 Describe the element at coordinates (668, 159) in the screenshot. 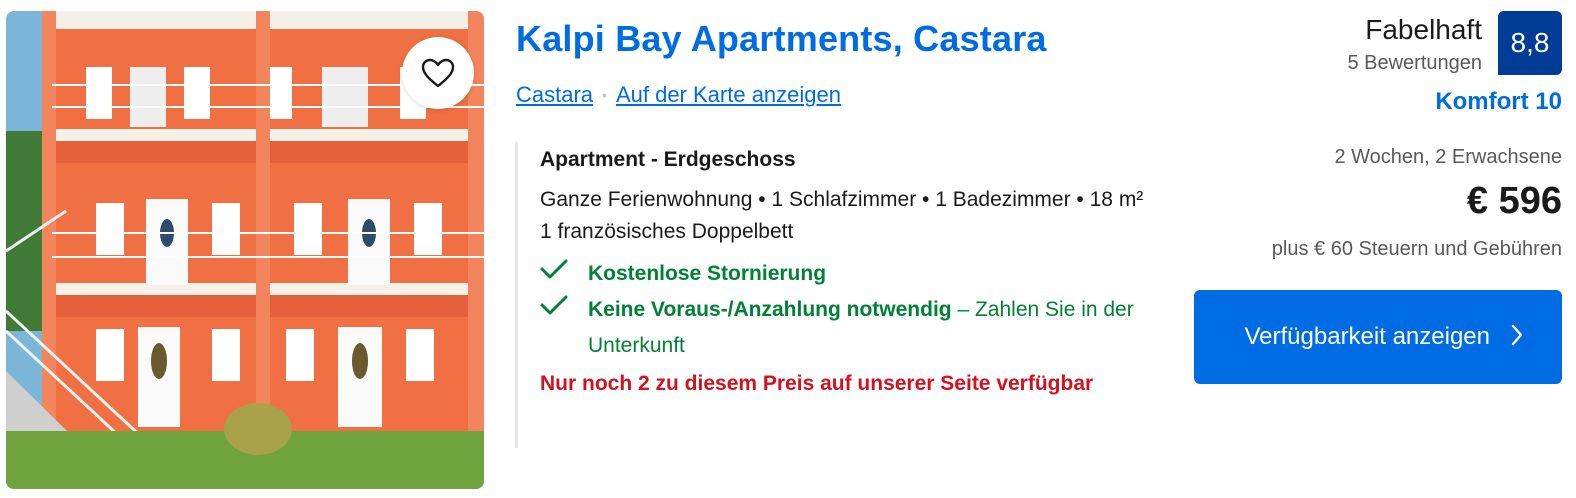

I see `unit-name: Apartment - Erdgeschoss` at that location.